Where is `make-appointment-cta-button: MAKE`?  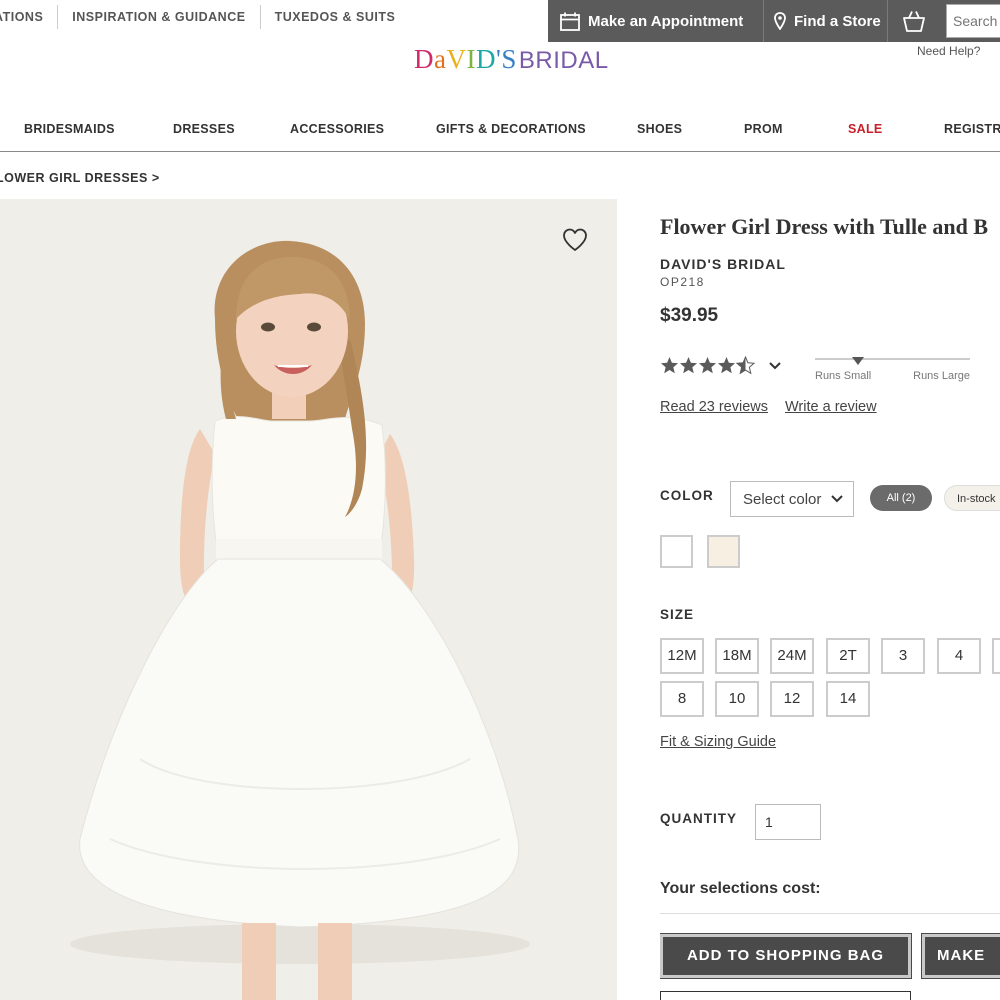
make-appointment-cta-button: MAKE is located at coordinates (960, 956).